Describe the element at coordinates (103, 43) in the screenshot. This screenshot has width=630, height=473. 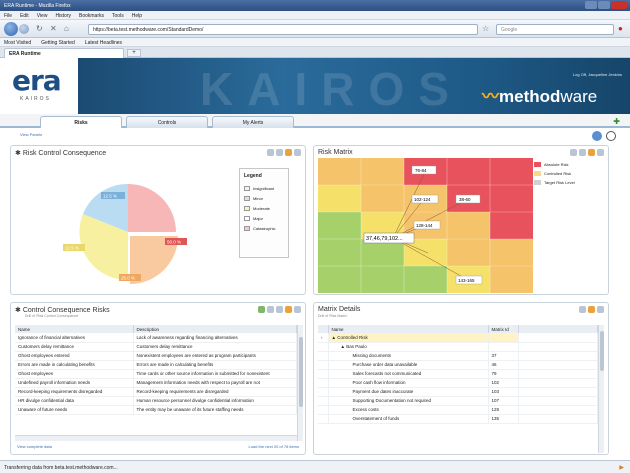
I see `bookmark-latest-headlines: Latest Headlines` at that location.